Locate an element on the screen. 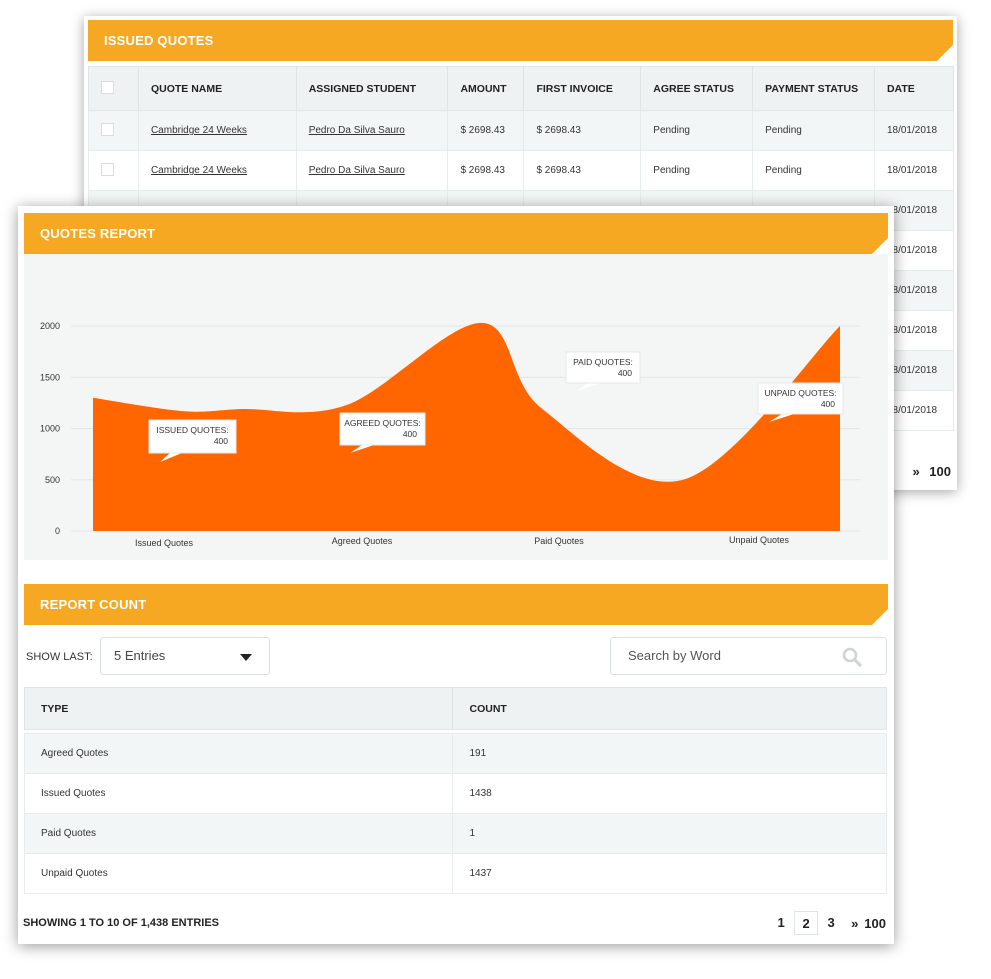 The width and height of the screenshot is (991, 979). table-row: Issued Quotes 1438 is located at coordinates (455, 793).